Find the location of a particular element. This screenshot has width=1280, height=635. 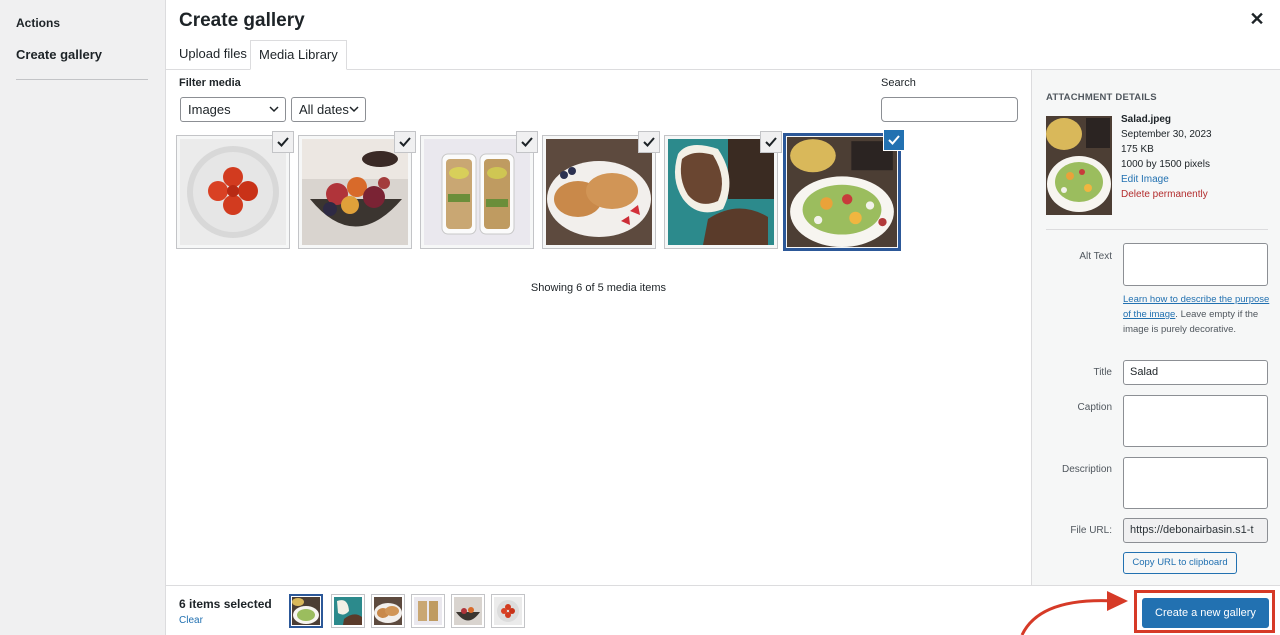

caption-field is located at coordinates (1195, 421).